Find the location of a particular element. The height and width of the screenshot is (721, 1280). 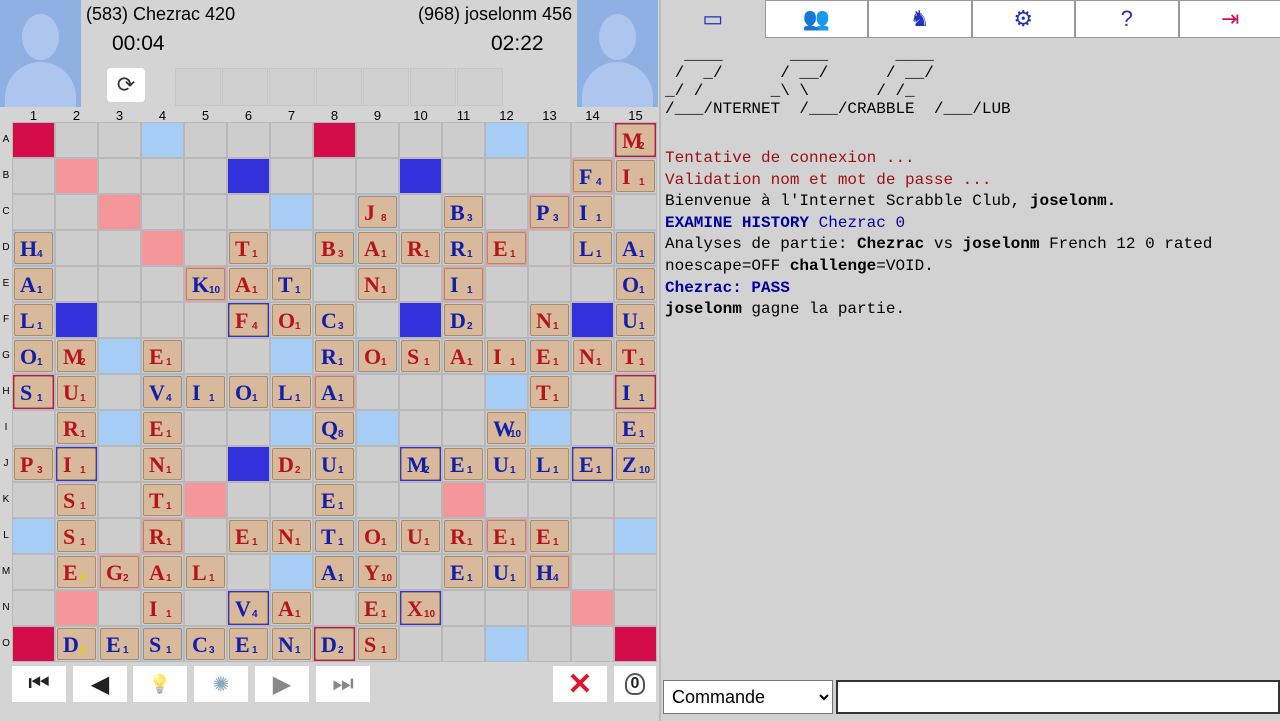

board-cell: D2 is located at coordinates (463, 320).